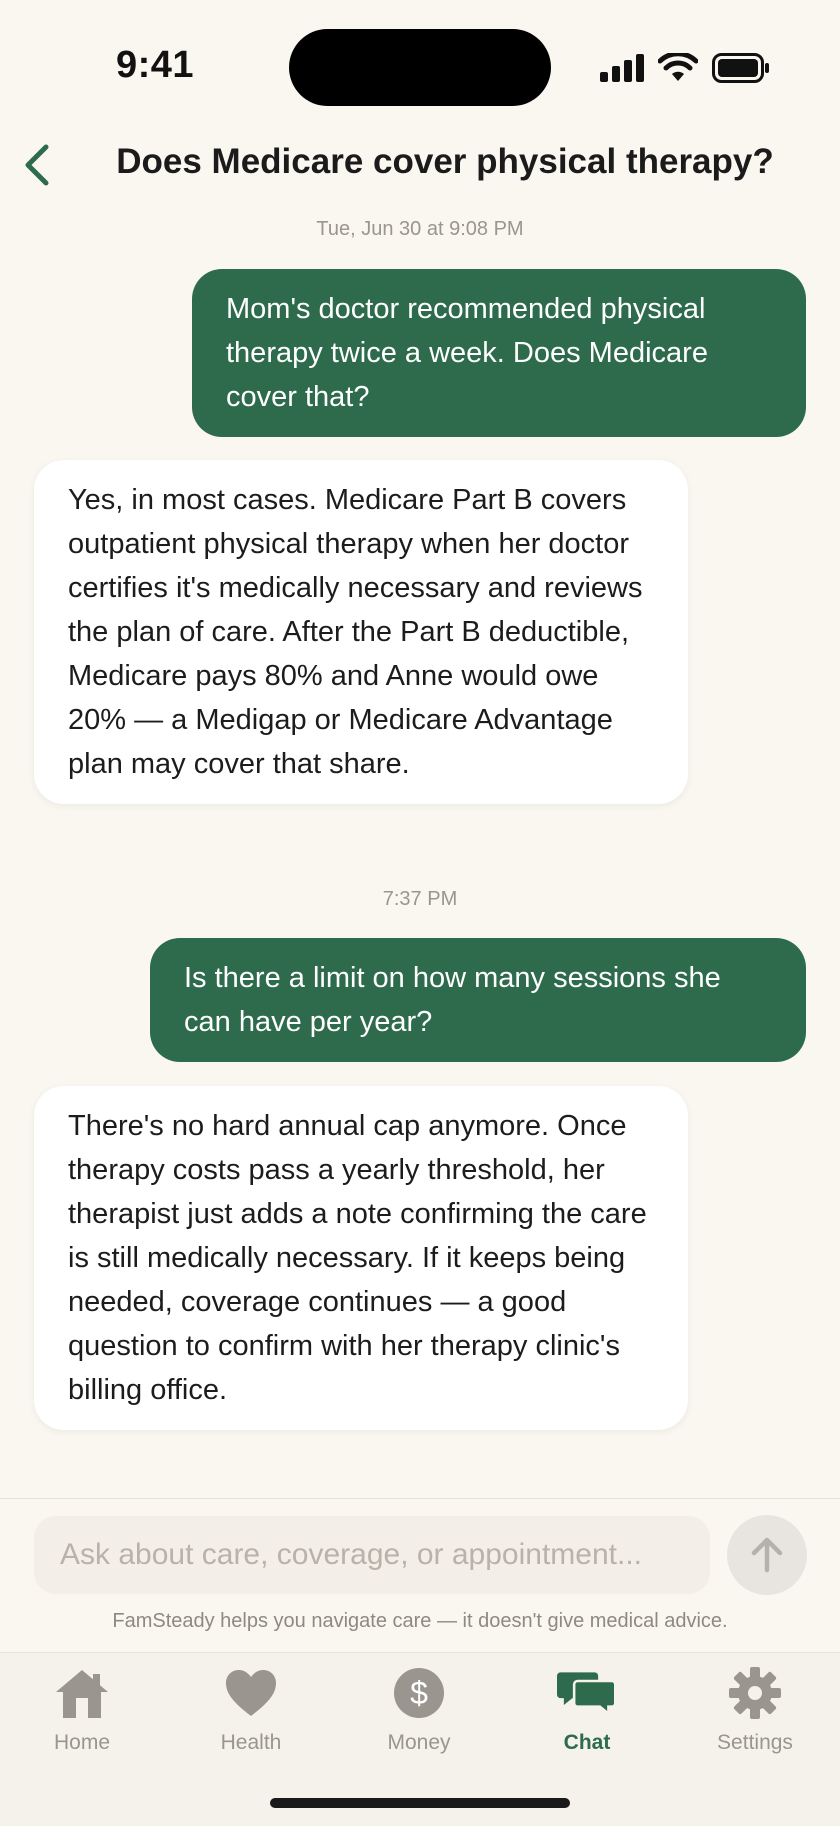 Image resolution: width=840 pixels, height=1826 pixels. I want to click on wifi-icon, so click(678, 67).